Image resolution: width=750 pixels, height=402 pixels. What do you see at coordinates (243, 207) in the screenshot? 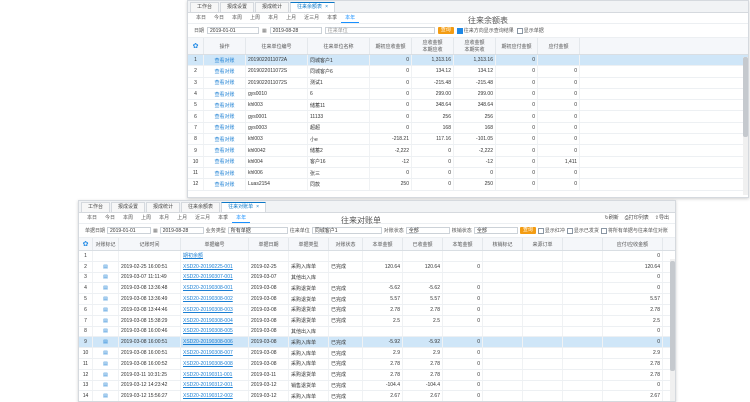
I see `tab-statement: 往来对账单 ×` at bounding box center [243, 207].